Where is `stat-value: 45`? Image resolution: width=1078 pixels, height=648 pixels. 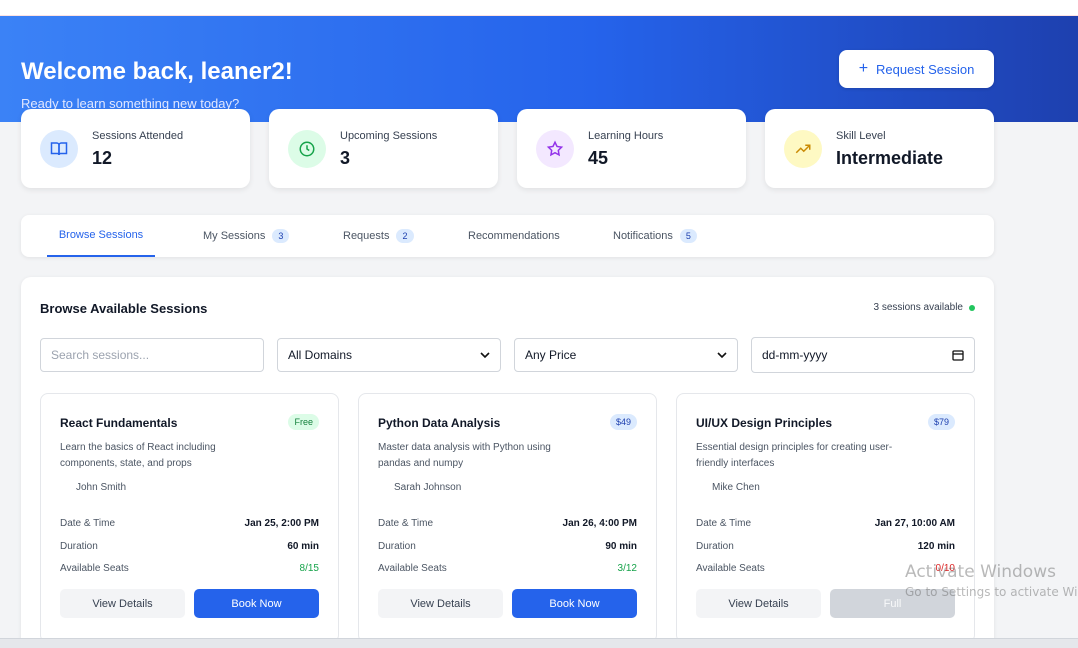 stat-value: 45 is located at coordinates (598, 158).